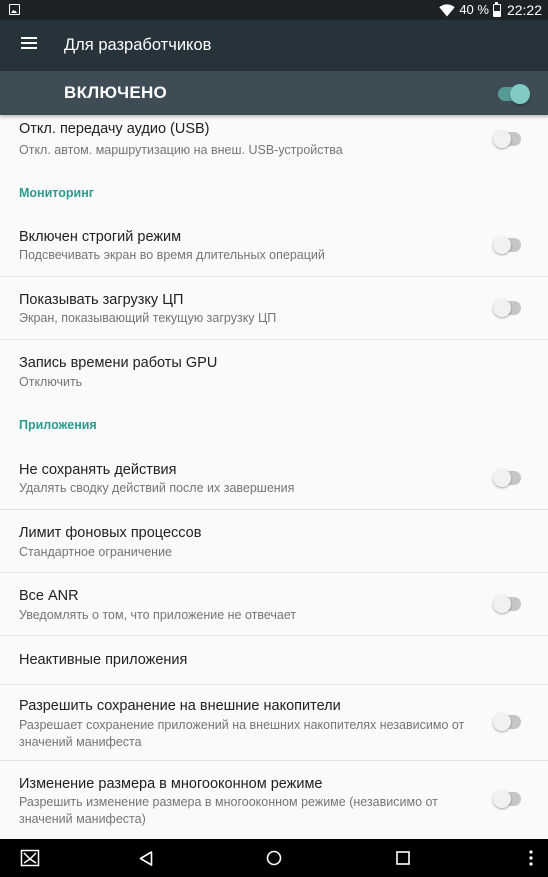  I want to click on pref-title: Лимит фоновых процессов, so click(110, 533).